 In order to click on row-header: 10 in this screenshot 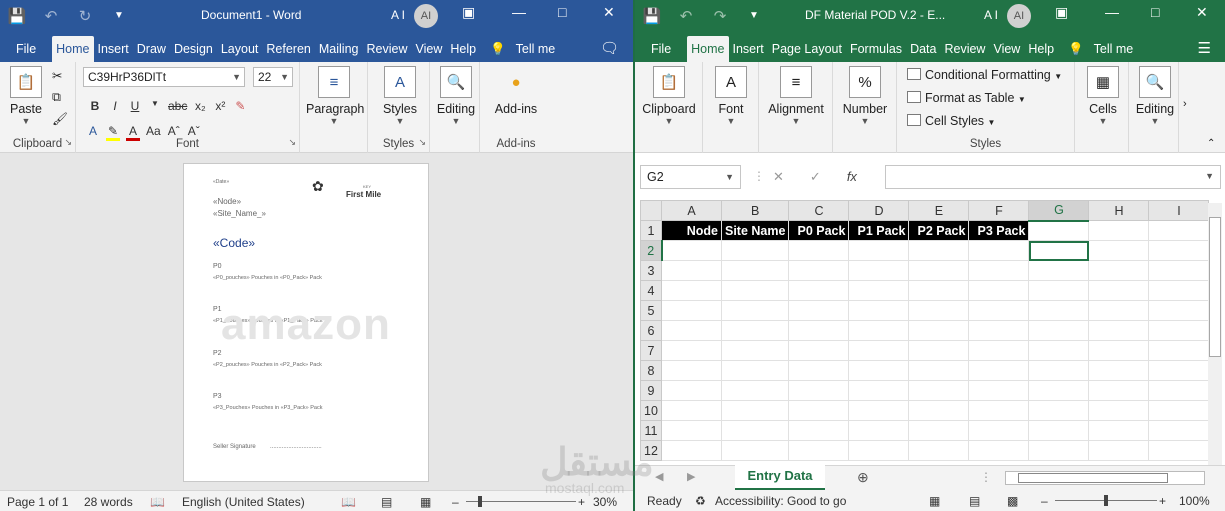, I will do `click(651, 410)`.